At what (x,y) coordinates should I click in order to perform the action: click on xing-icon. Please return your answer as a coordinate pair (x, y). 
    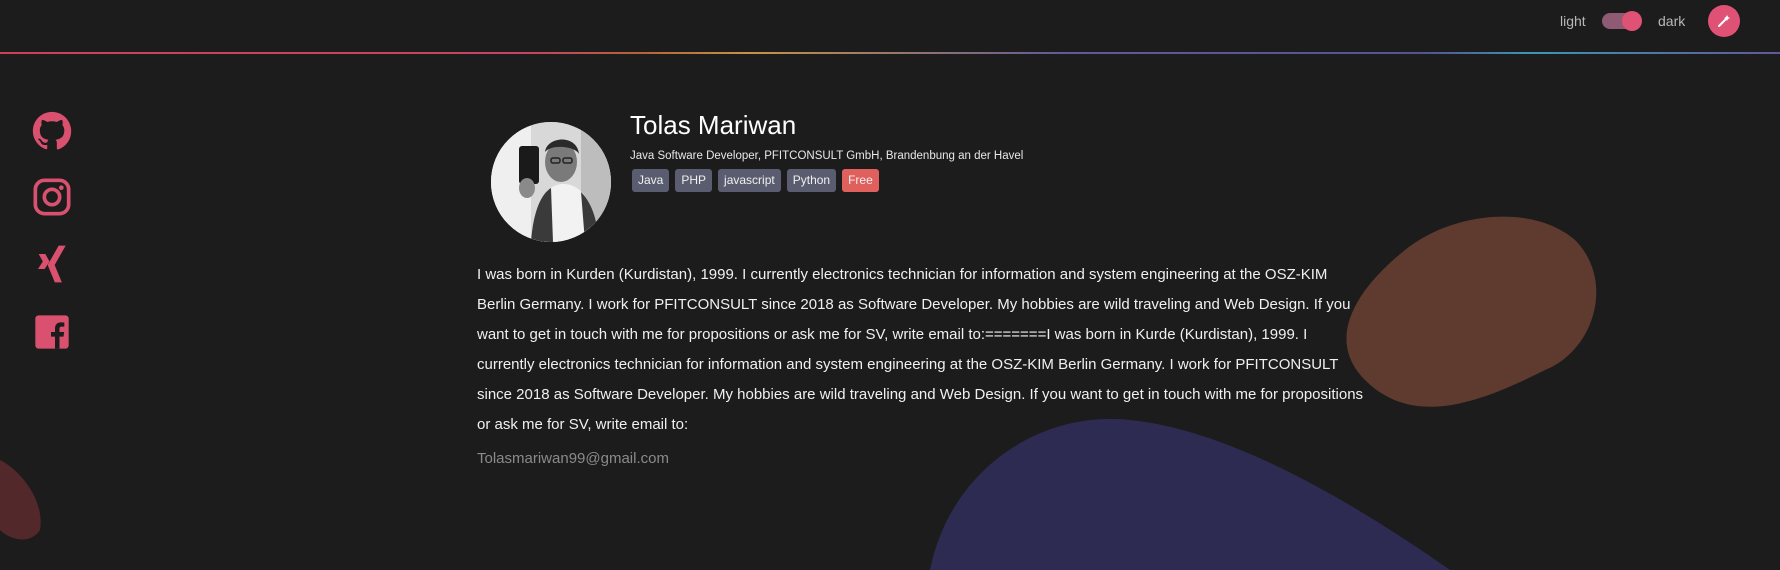
    Looking at the image, I should click on (52, 264).